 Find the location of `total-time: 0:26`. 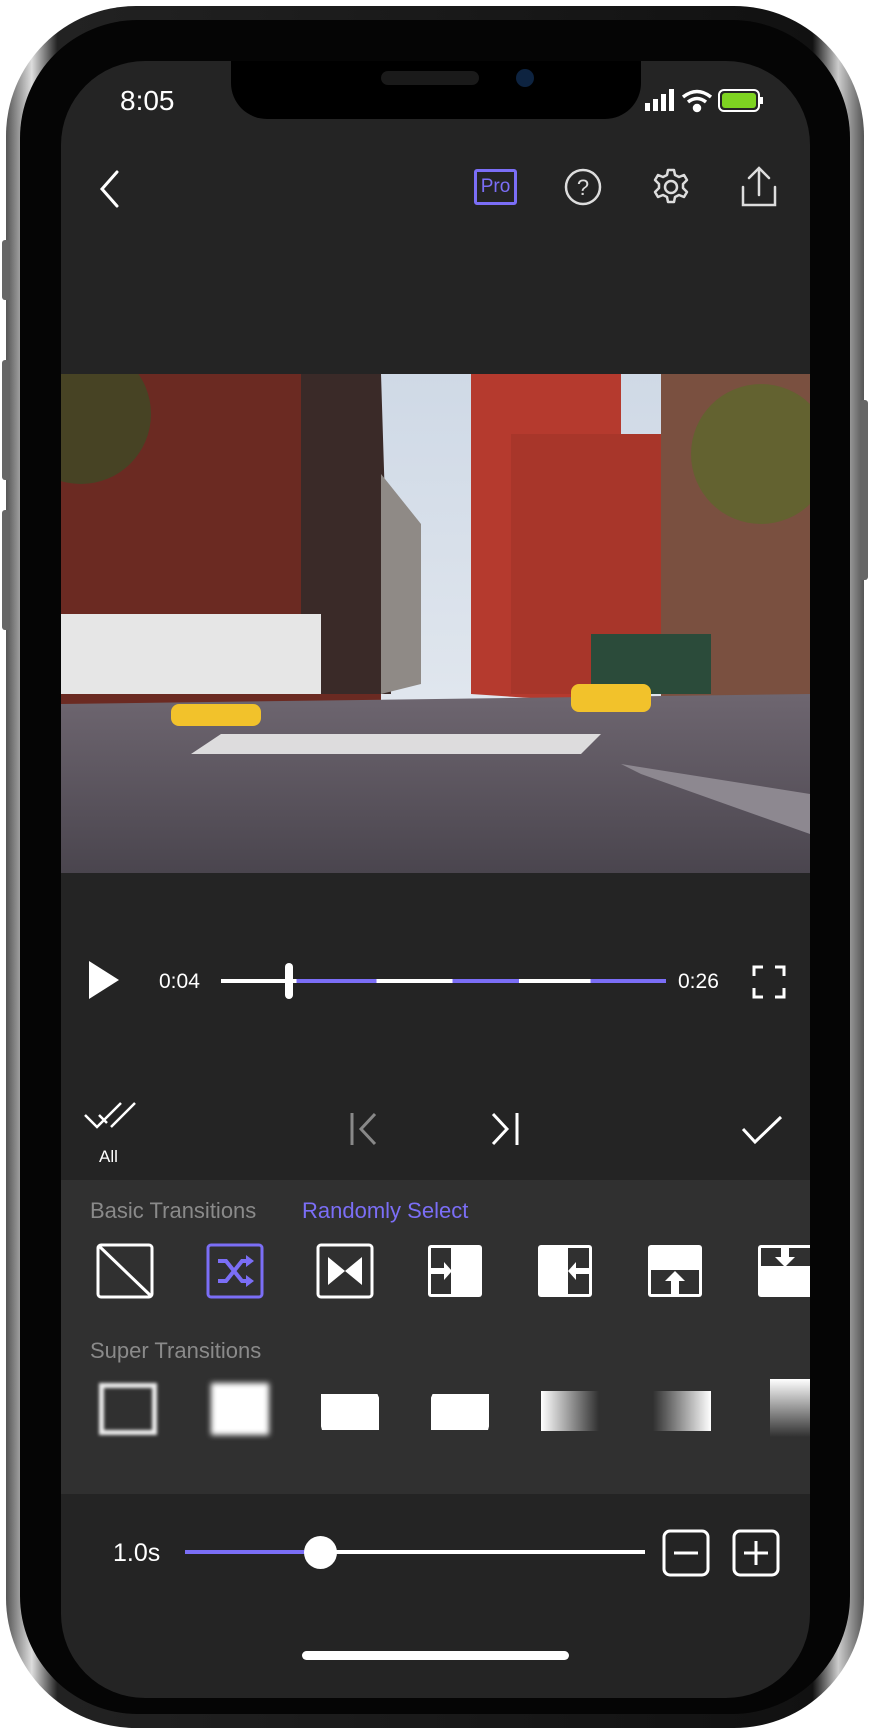

total-time: 0:26 is located at coordinates (698, 981).